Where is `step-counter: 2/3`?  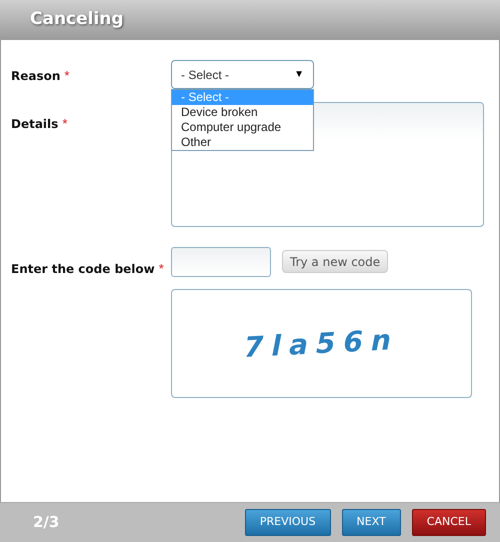
step-counter: 2/3 is located at coordinates (46, 523).